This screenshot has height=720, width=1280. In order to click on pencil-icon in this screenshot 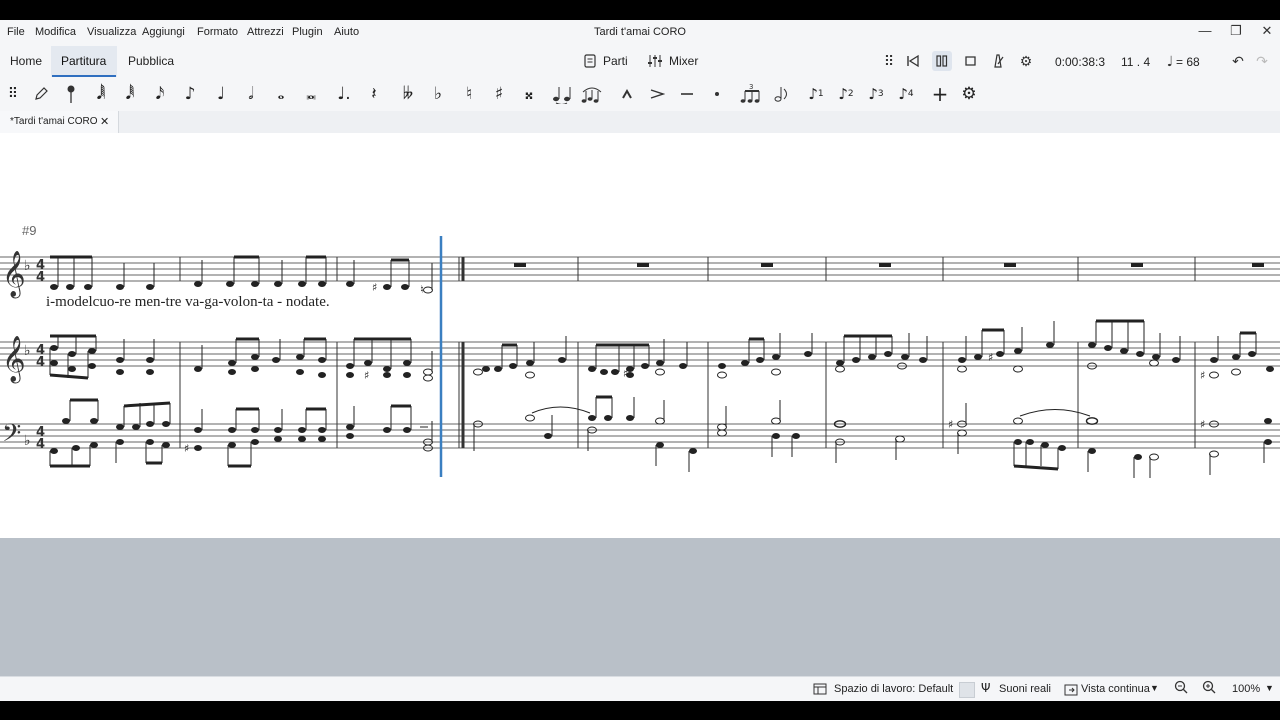, I will do `click(41, 94)`.